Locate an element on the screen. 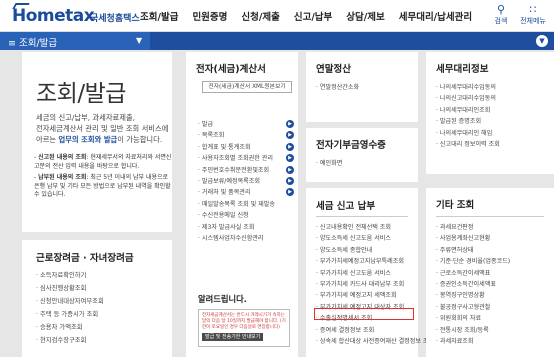 Image resolution: width=554 pixels, height=357 pixels. search-button: ⚲ 검색 is located at coordinates (501, 15).